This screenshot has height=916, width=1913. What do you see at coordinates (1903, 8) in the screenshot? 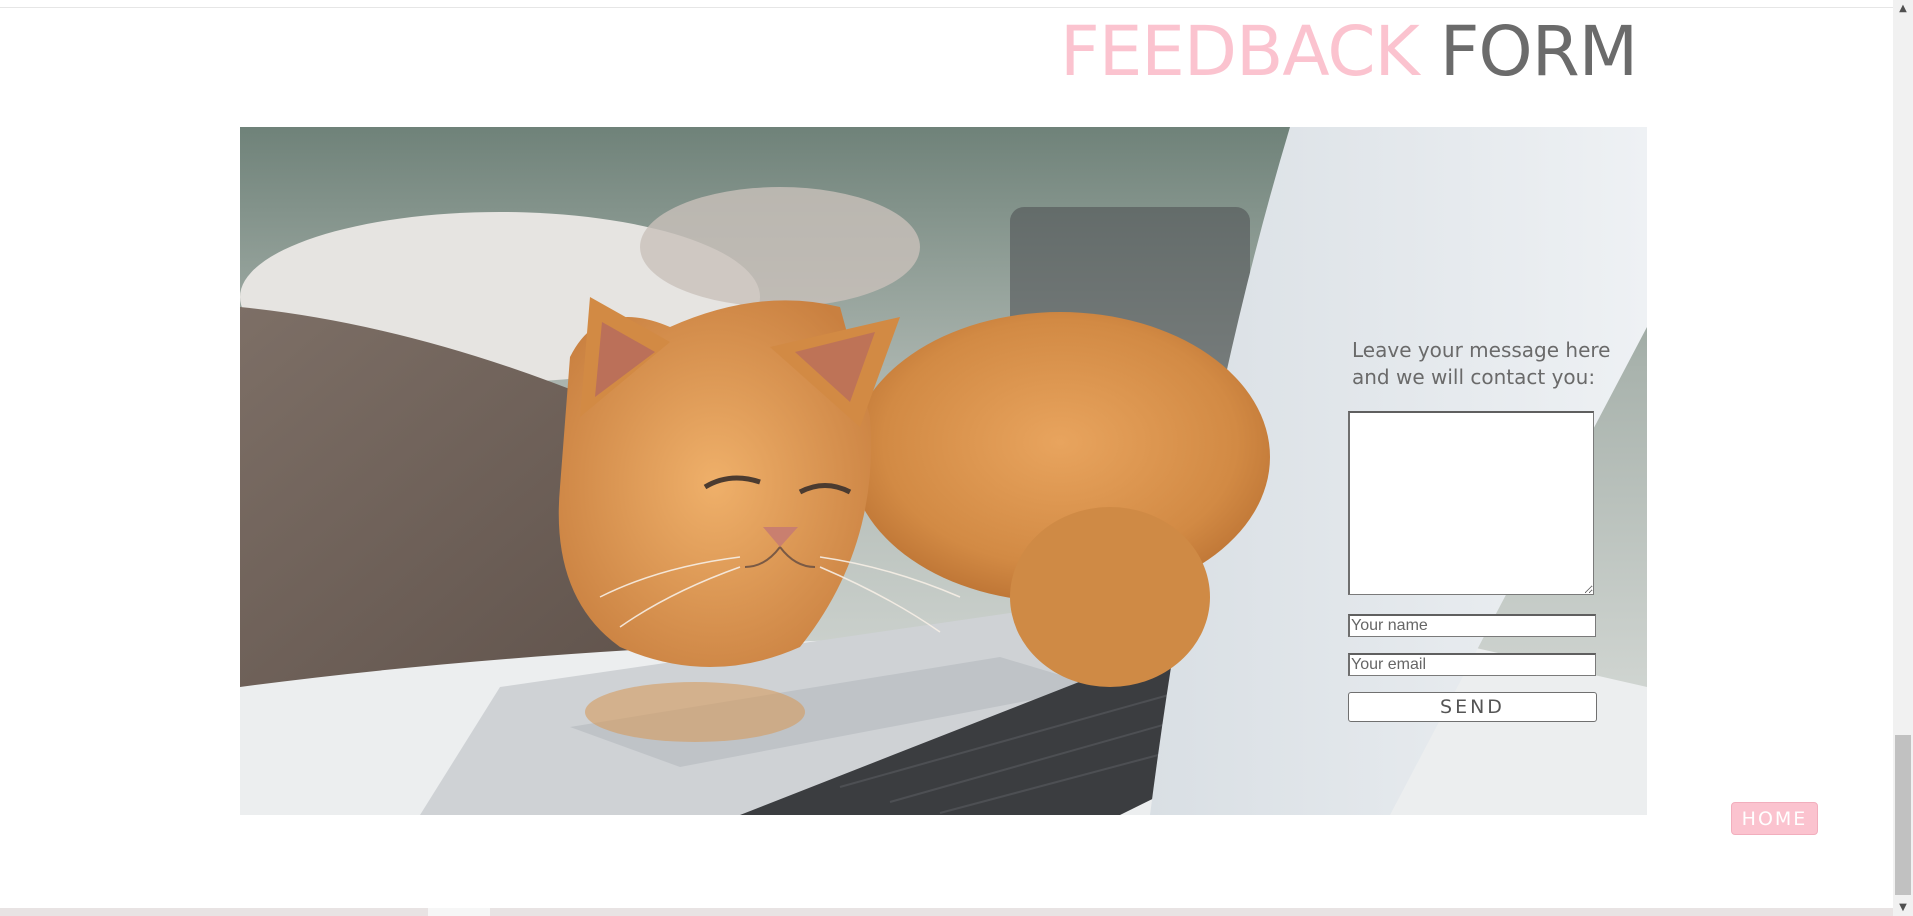
I see `chevron-up-icon: ▲` at bounding box center [1903, 8].